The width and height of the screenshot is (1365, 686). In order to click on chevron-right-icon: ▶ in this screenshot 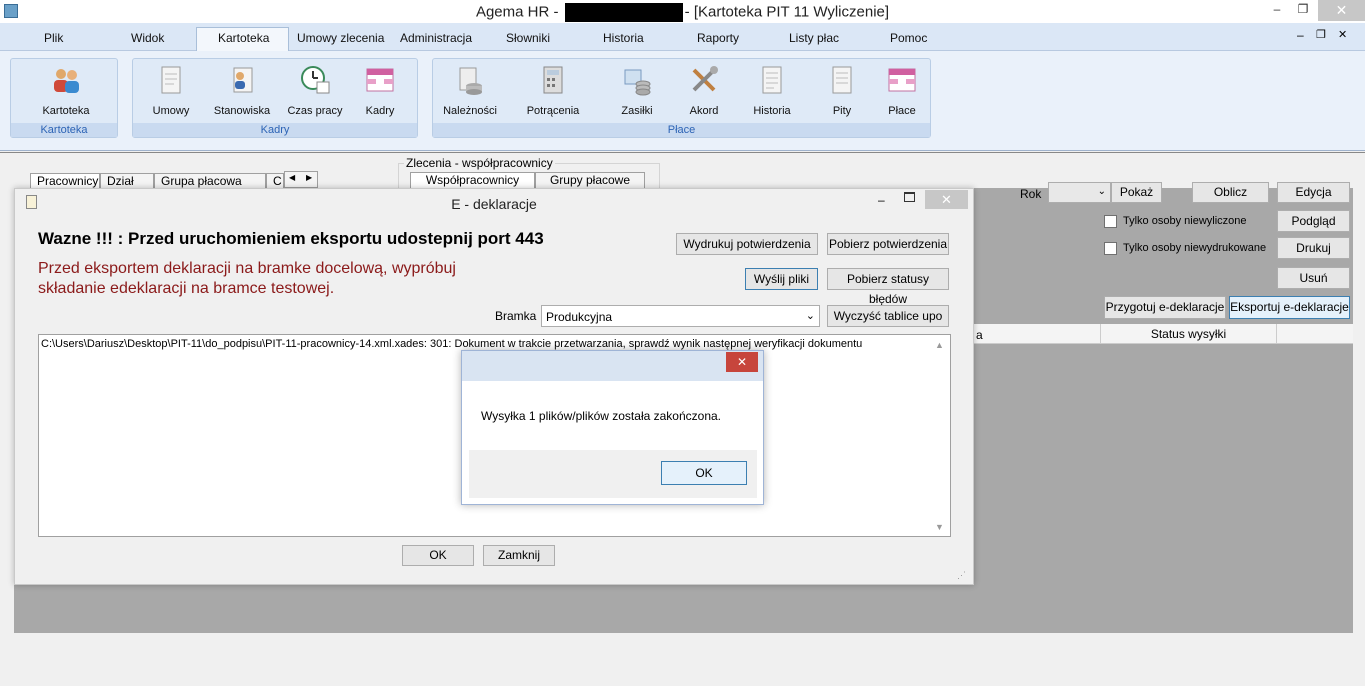, I will do `click(309, 177)`.